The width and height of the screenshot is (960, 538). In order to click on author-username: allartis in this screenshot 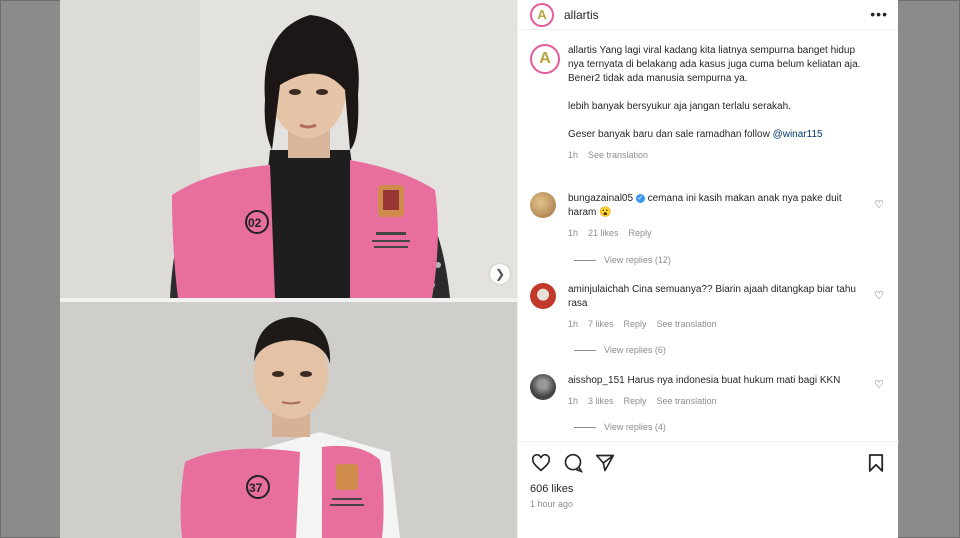, I will do `click(581, 15)`.